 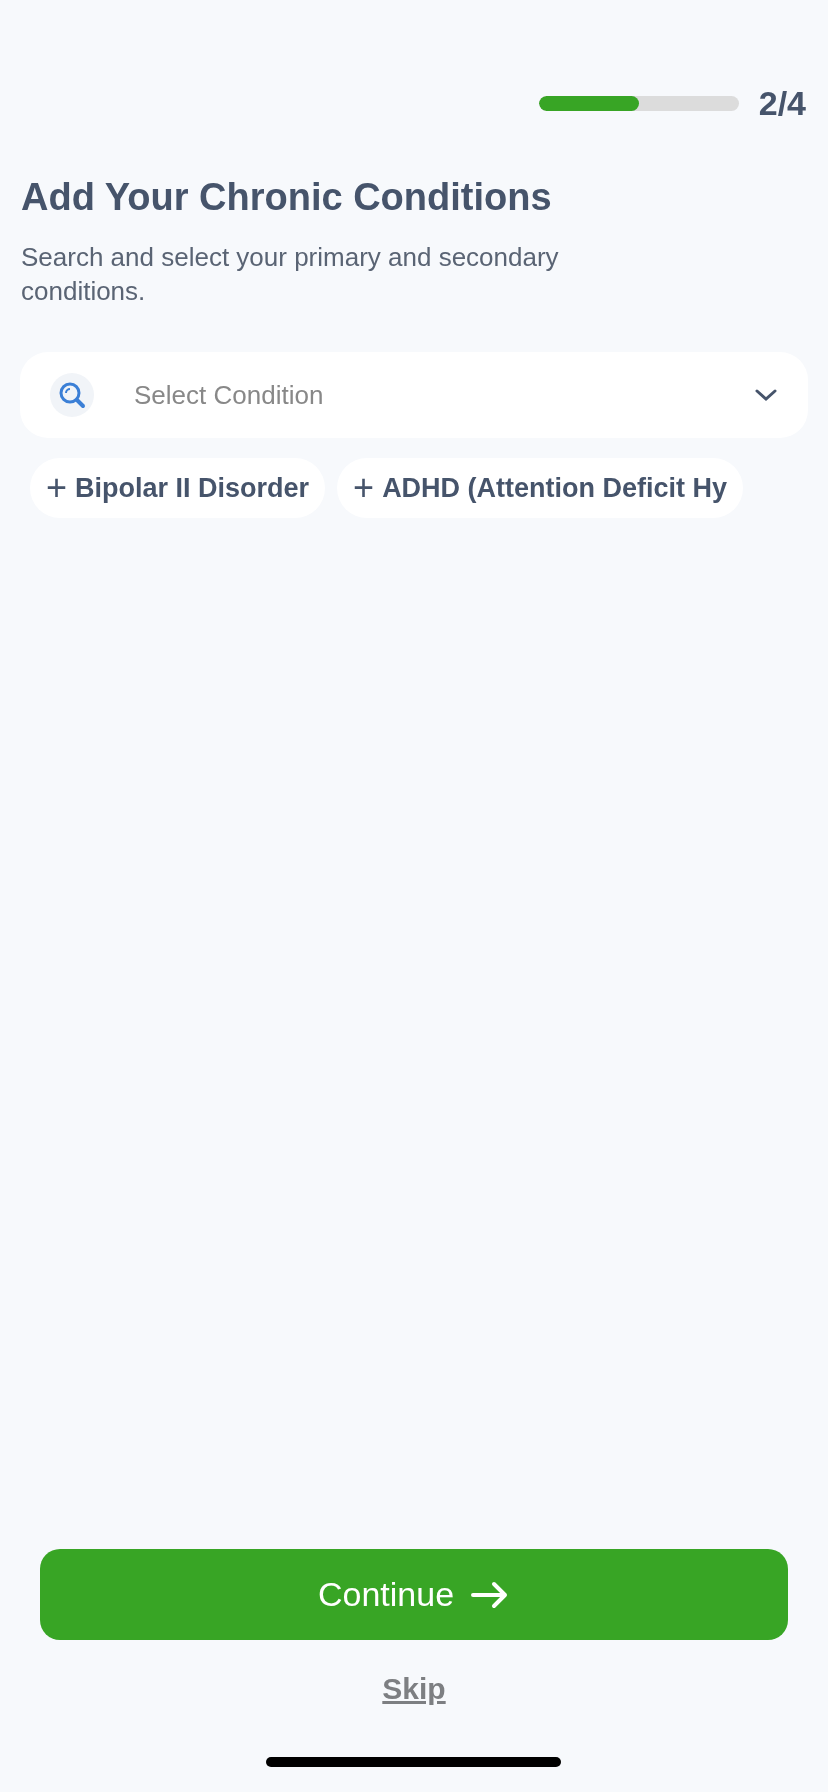 I want to click on page-subtitle: Search and select your primary and secondary conditions., so click(x=290, y=274).